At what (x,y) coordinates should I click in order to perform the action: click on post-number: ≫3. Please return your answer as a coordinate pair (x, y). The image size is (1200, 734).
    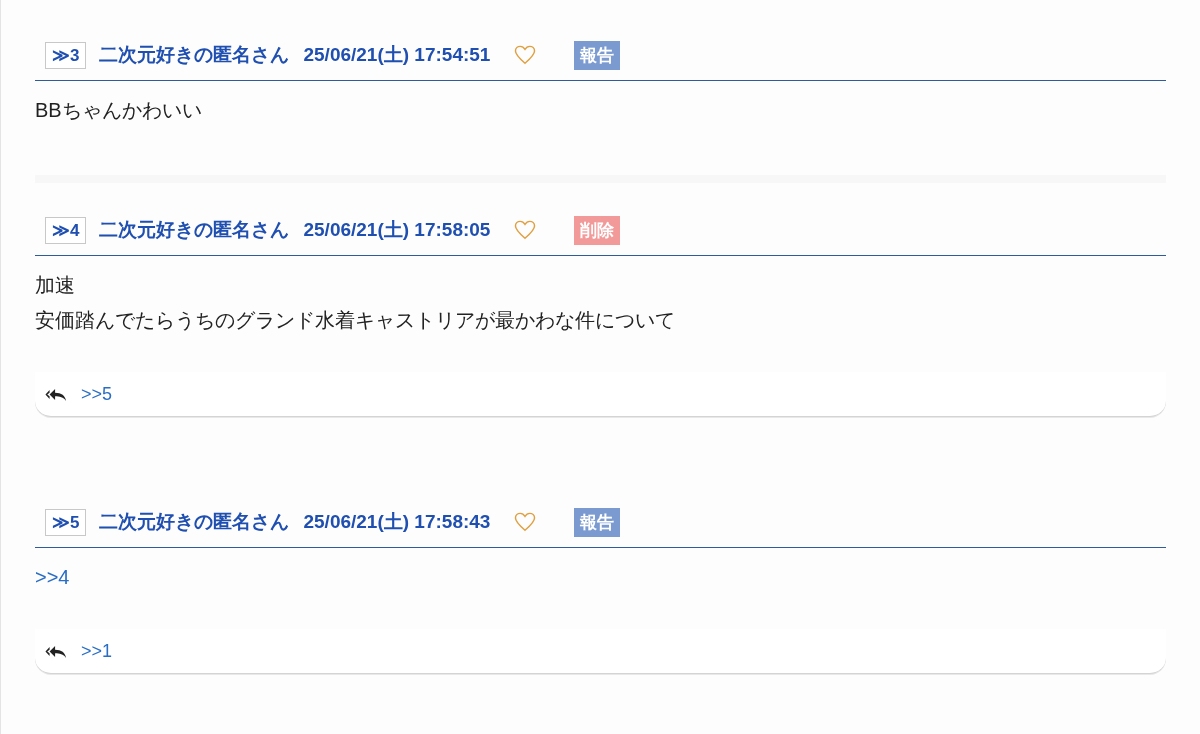
    Looking at the image, I should click on (66, 55).